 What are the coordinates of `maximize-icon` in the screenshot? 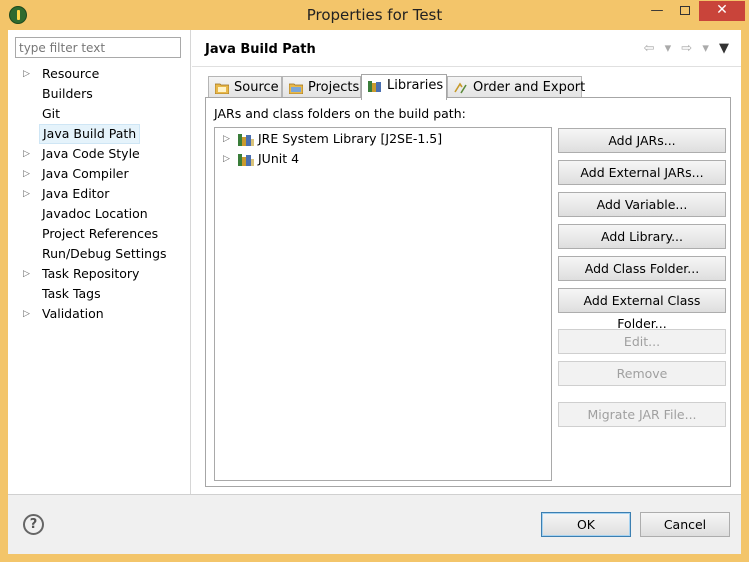 It's located at (685, 10).